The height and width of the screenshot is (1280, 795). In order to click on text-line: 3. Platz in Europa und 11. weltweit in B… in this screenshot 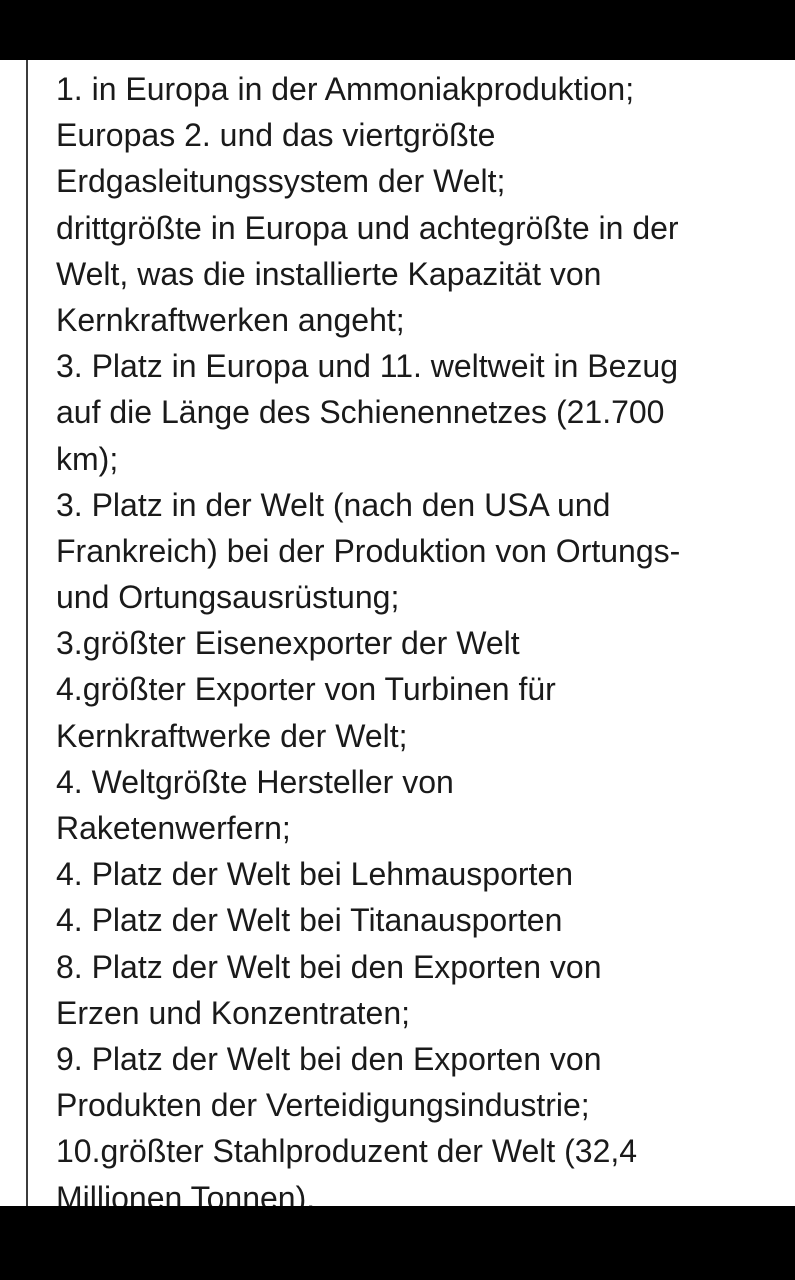, I will do `click(367, 366)`.